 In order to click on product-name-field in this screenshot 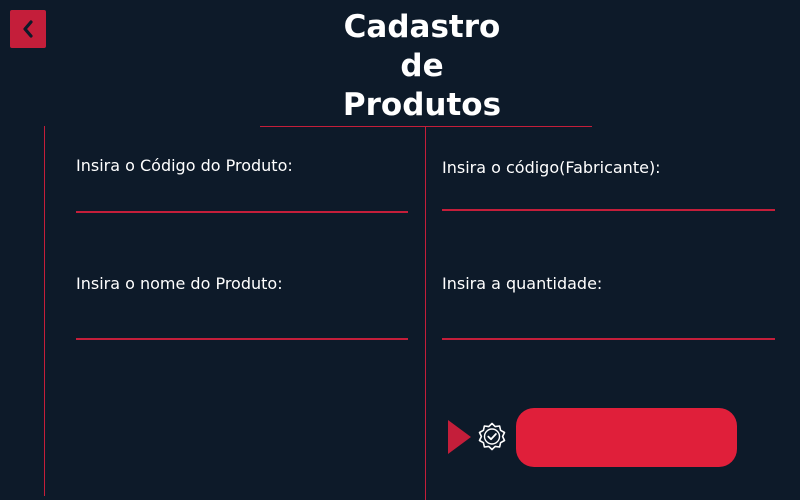, I will do `click(242, 329)`.